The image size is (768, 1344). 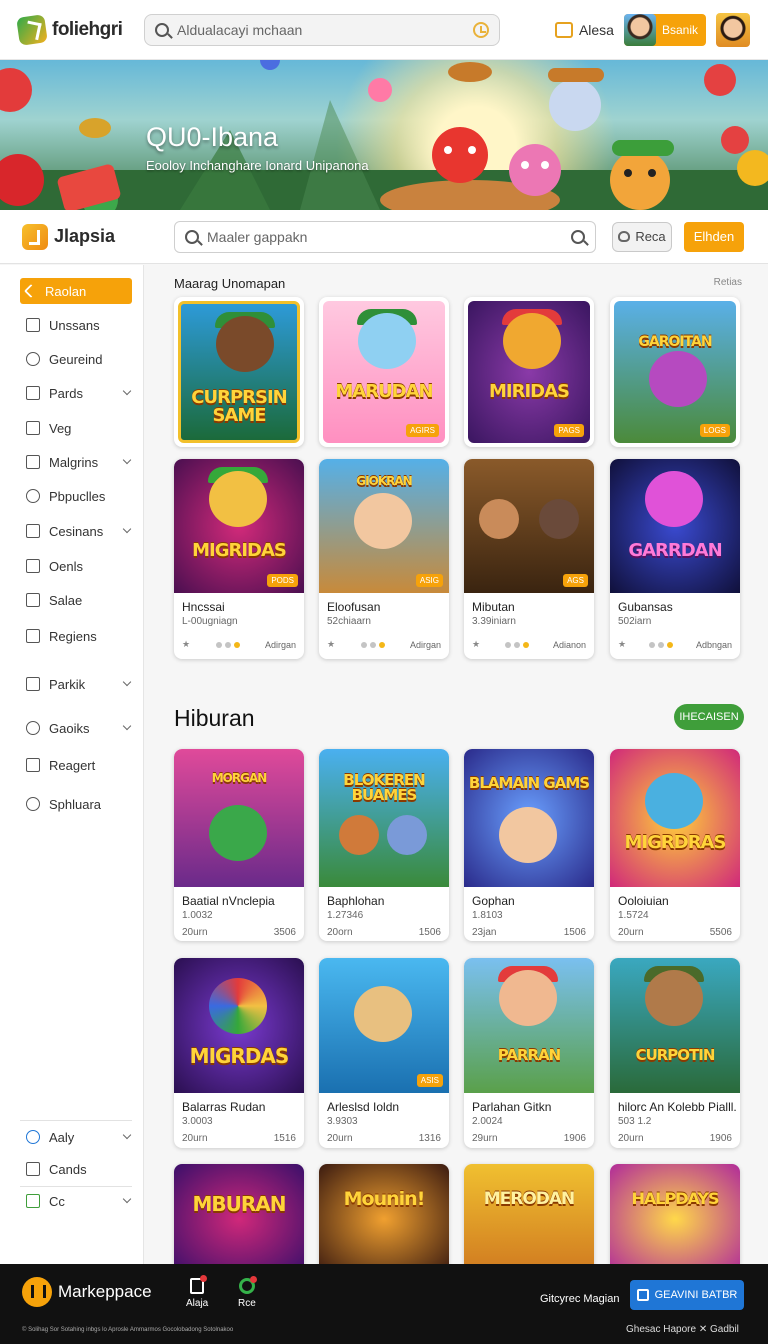 I want to click on sidebar-item-raolan: Raolan, so click(x=76, y=291).